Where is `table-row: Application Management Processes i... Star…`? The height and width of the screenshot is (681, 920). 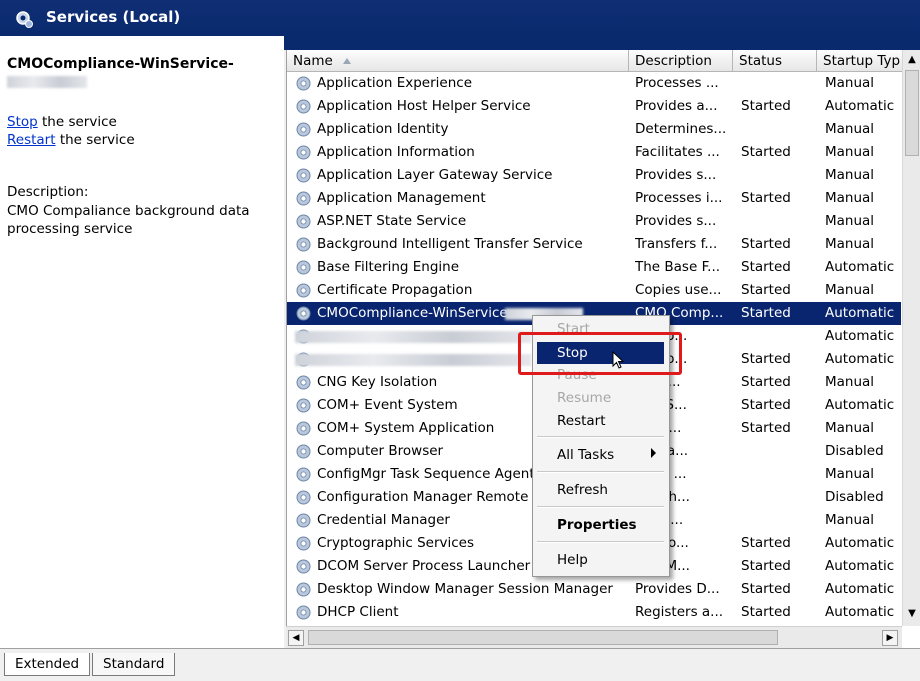
table-row: Application Management Processes i... Star… is located at coordinates (594, 198).